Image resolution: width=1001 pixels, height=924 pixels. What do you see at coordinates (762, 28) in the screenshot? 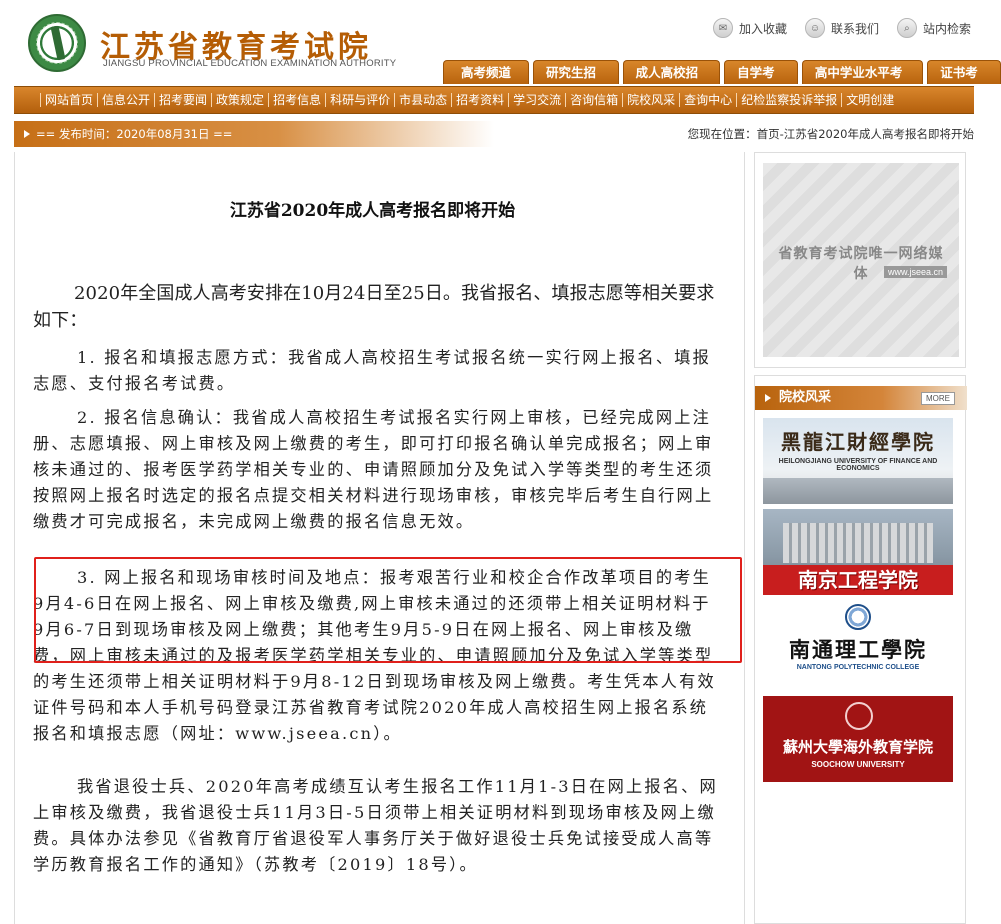
I see `add-bookmark-label: 加入收藏` at bounding box center [762, 28].